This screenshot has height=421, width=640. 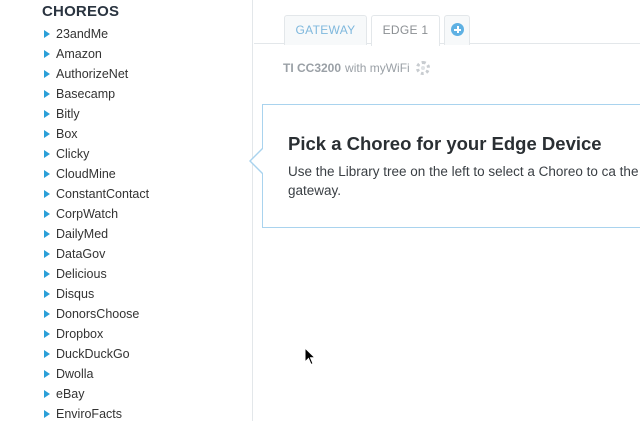 I want to click on choreo-item: DataGov, so click(x=96, y=254).